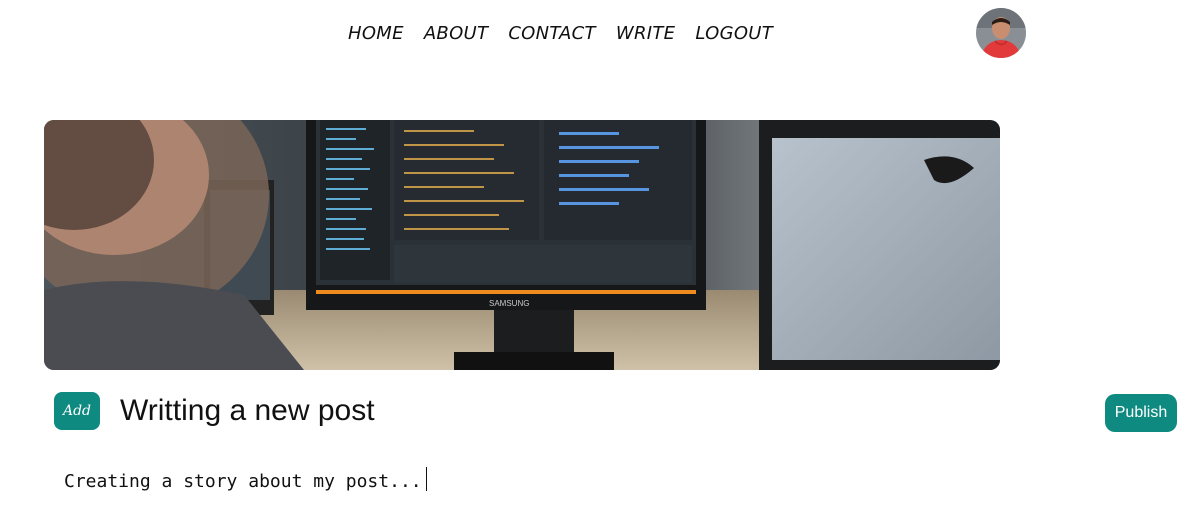 Image resolution: width=1191 pixels, height=527 pixels. I want to click on top-bar: HOME ABOUT CONTACT WRITE LOGOUT, so click(595, 35).